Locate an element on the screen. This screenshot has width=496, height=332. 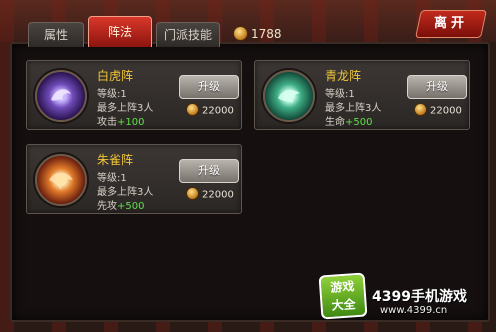
leave-label: 离开 is located at coordinates (450, 23).